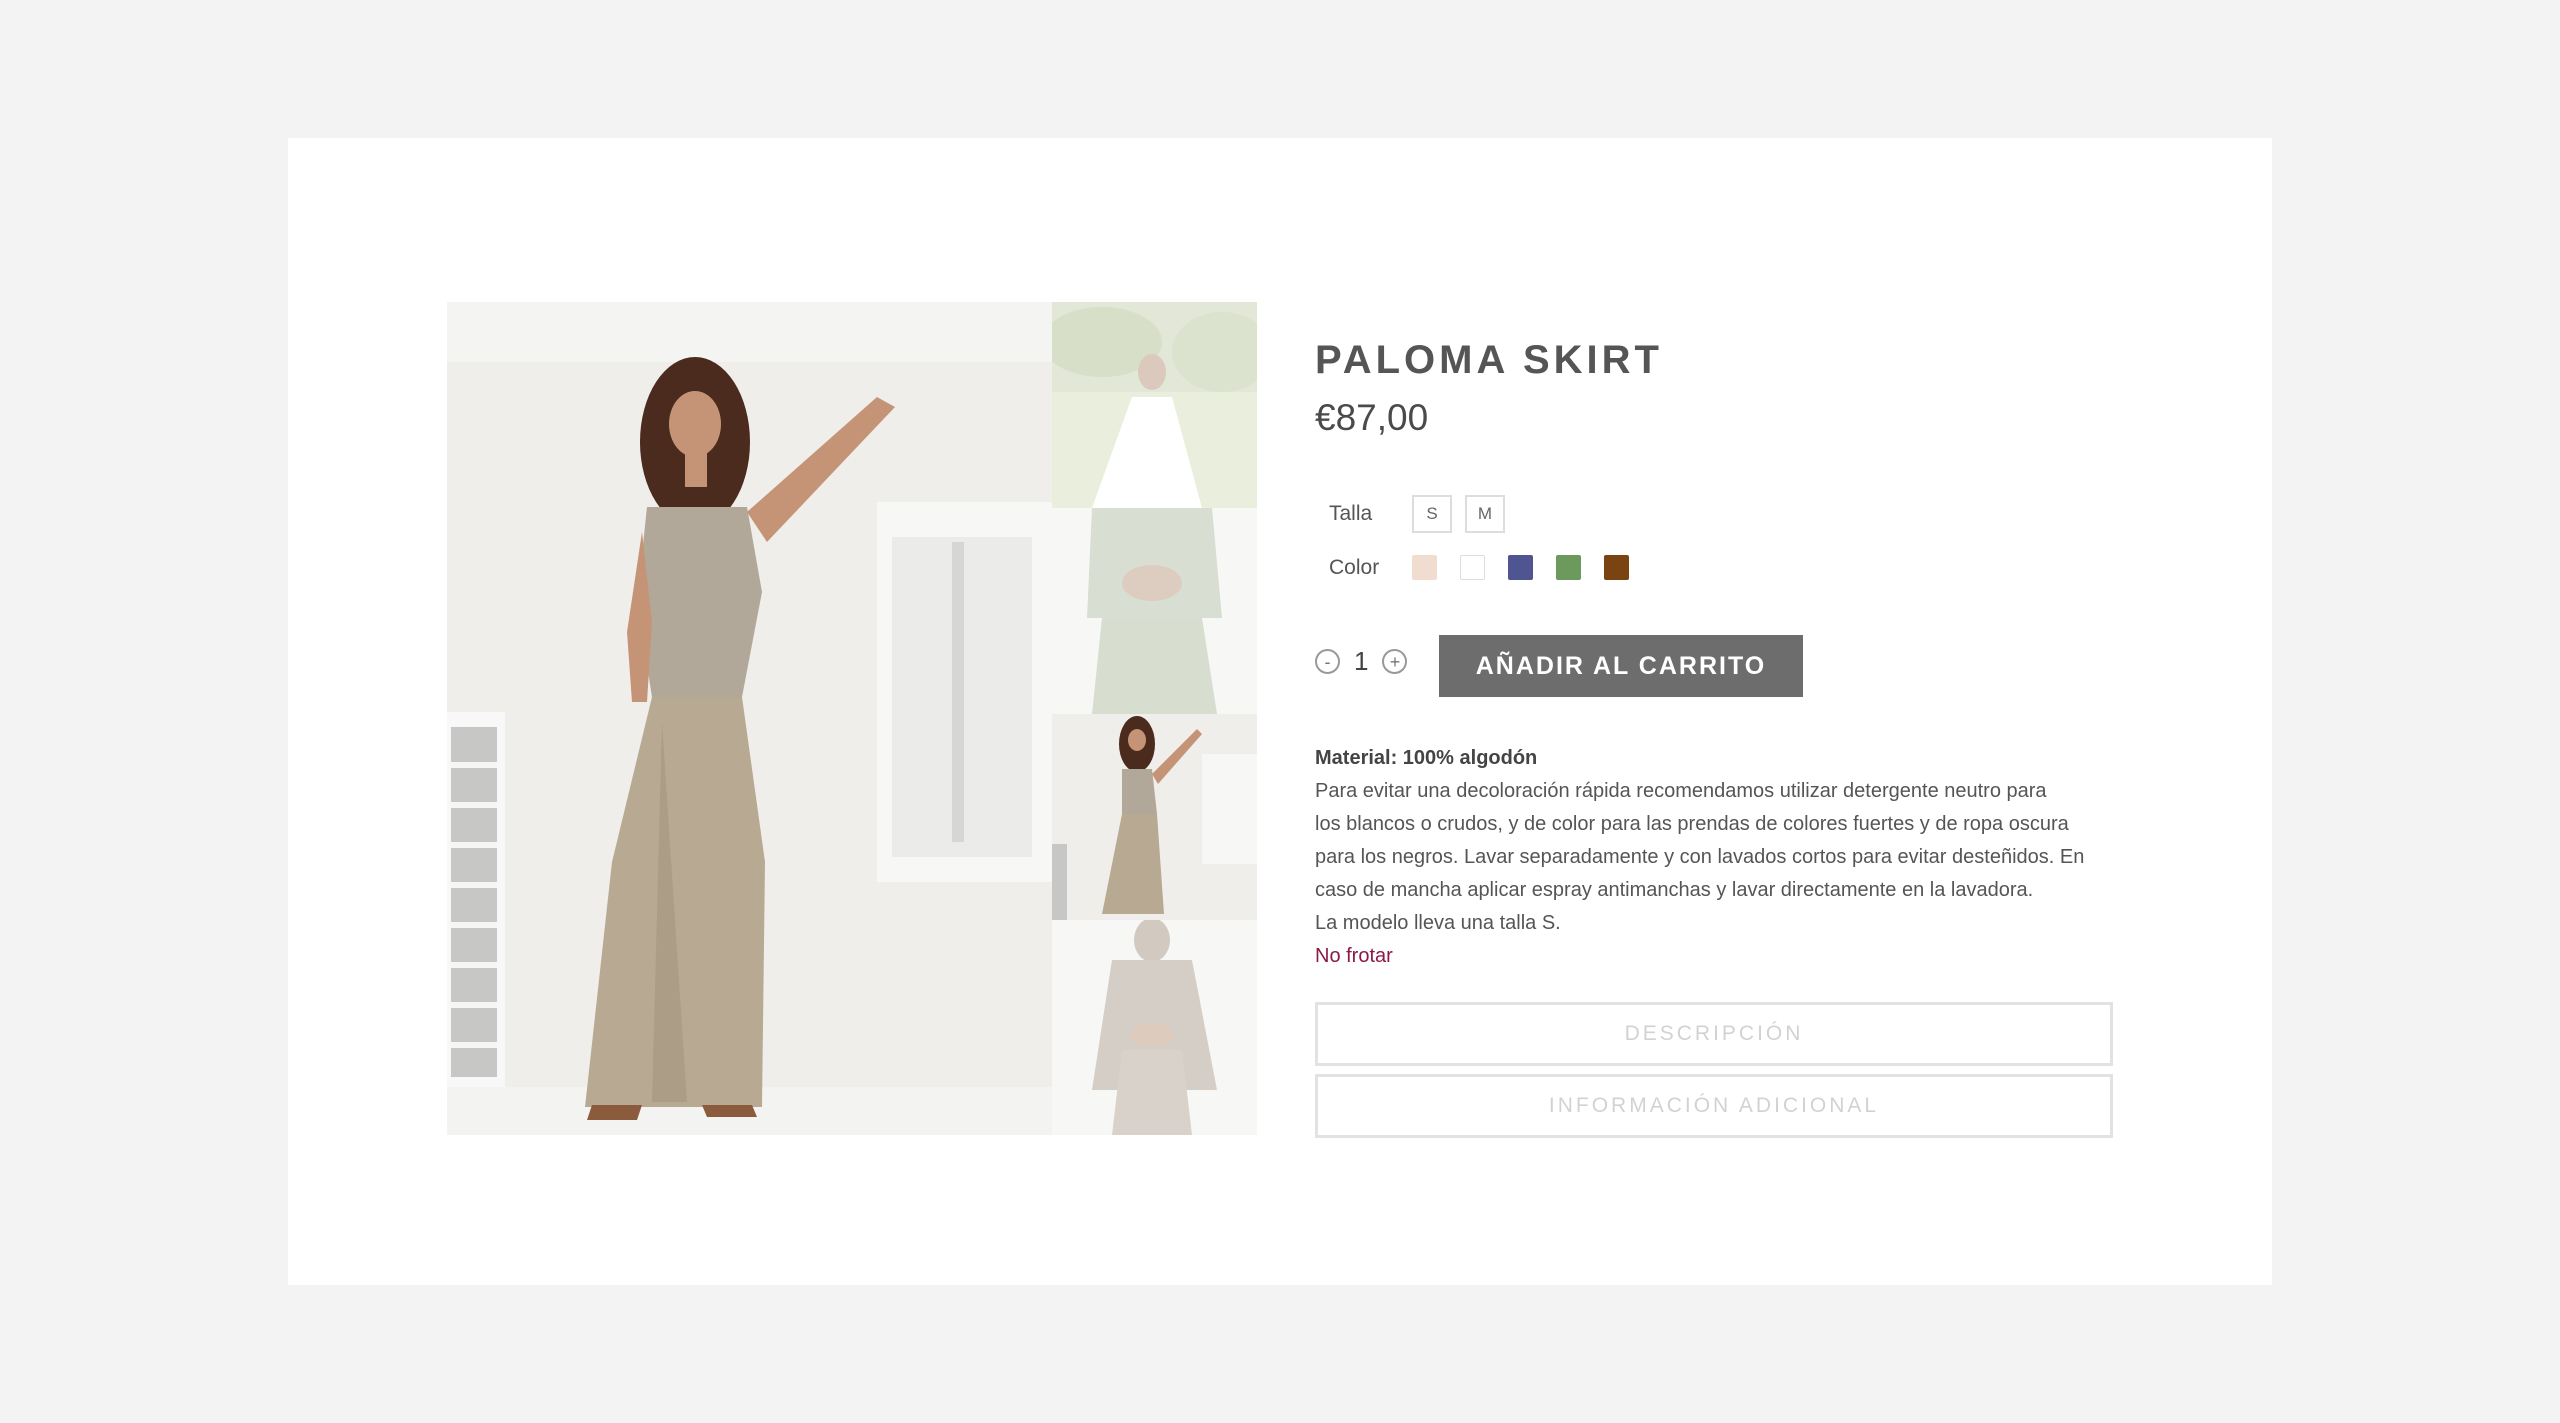 The height and width of the screenshot is (1423, 2560). Describe the element at coordinates (1490, 567) in the screenshot. I see `color-selector: Color` at that location.